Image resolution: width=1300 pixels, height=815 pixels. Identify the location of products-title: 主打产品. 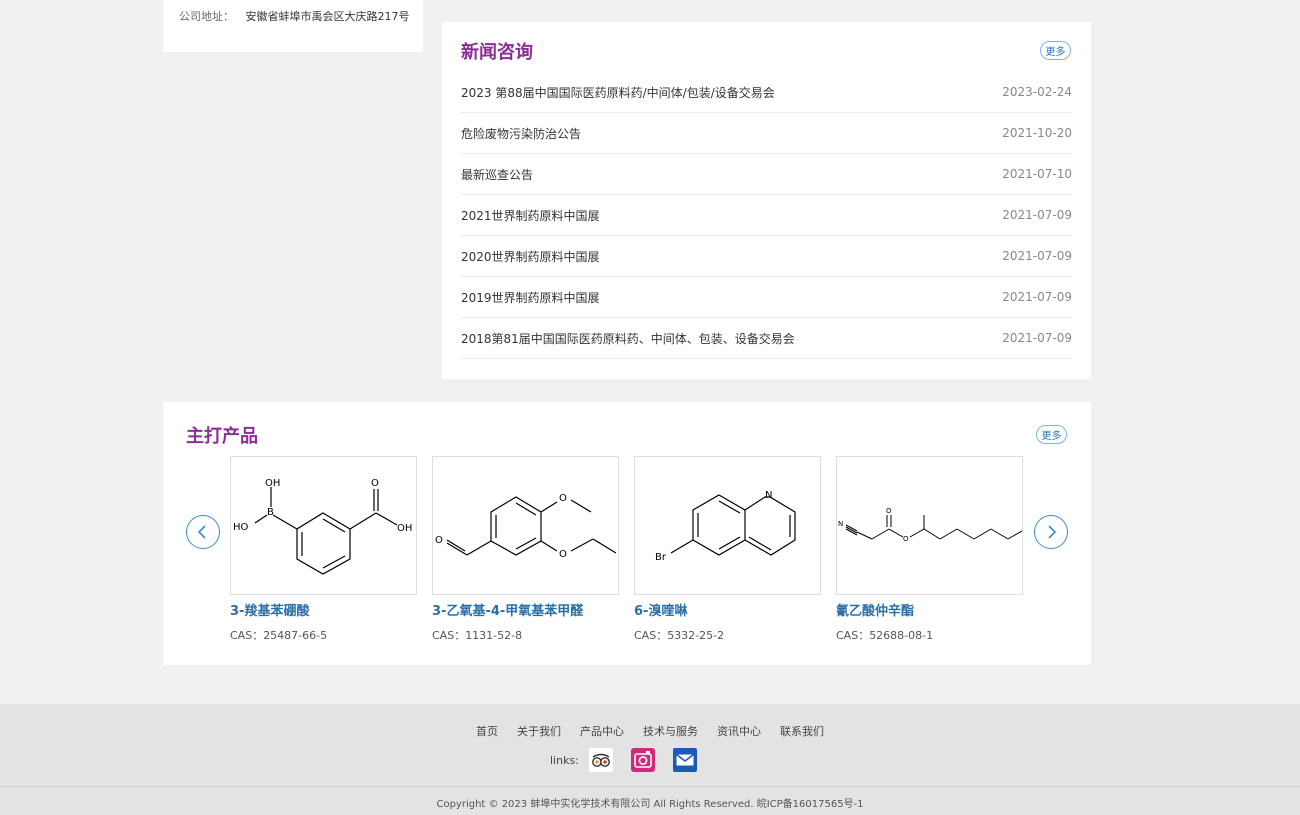
(222, 436).